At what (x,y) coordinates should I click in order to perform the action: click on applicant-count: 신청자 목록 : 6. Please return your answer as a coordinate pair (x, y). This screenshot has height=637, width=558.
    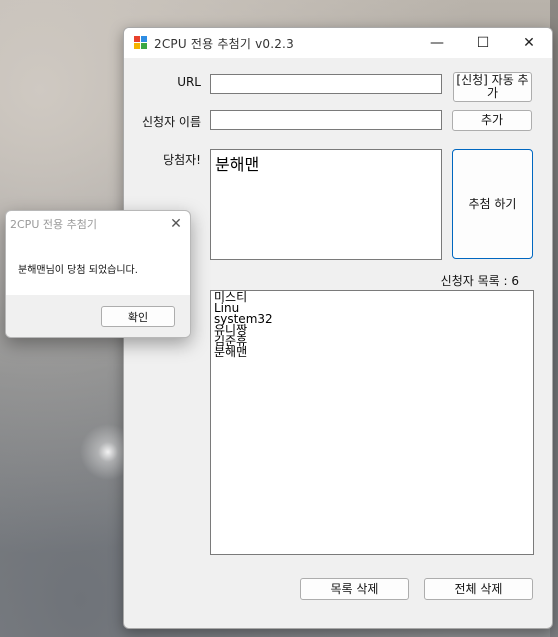
    Looking at the image, I should click on (479, 281).